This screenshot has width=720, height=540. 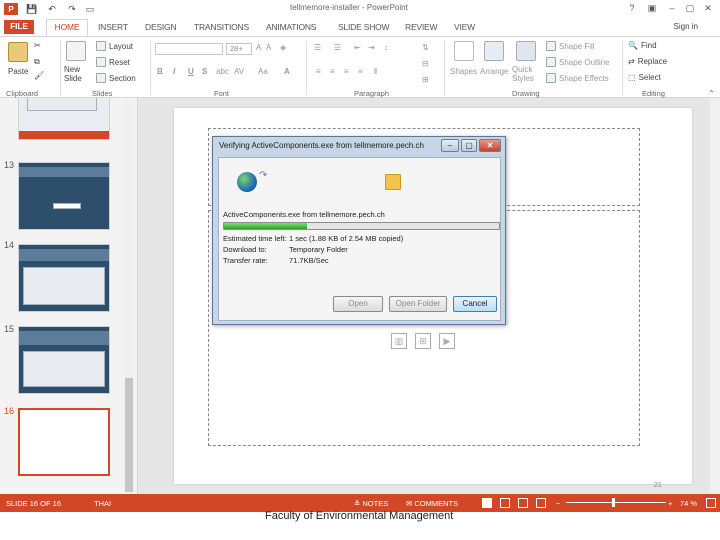 I want to click on minimize-button: ‒, so click(x=672, y=8).